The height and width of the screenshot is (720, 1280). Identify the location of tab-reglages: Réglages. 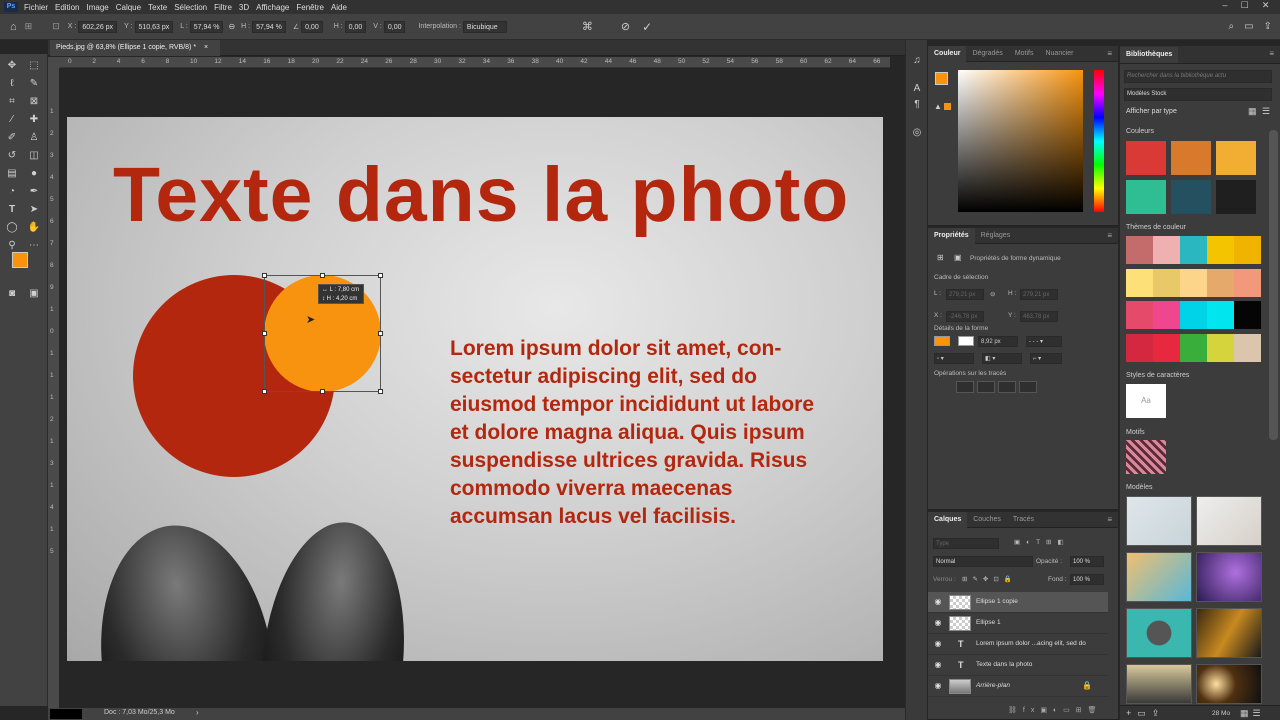
(996, 236).